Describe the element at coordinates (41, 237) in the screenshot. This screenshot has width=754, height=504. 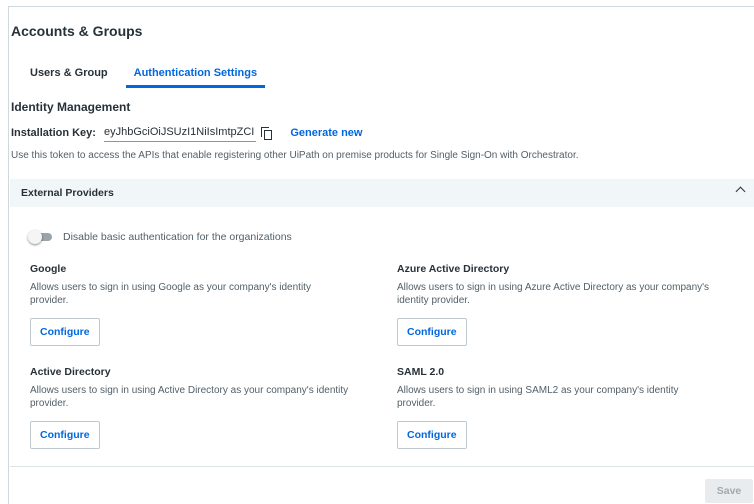
I see `disable-basic-auth-toggle` at that location.